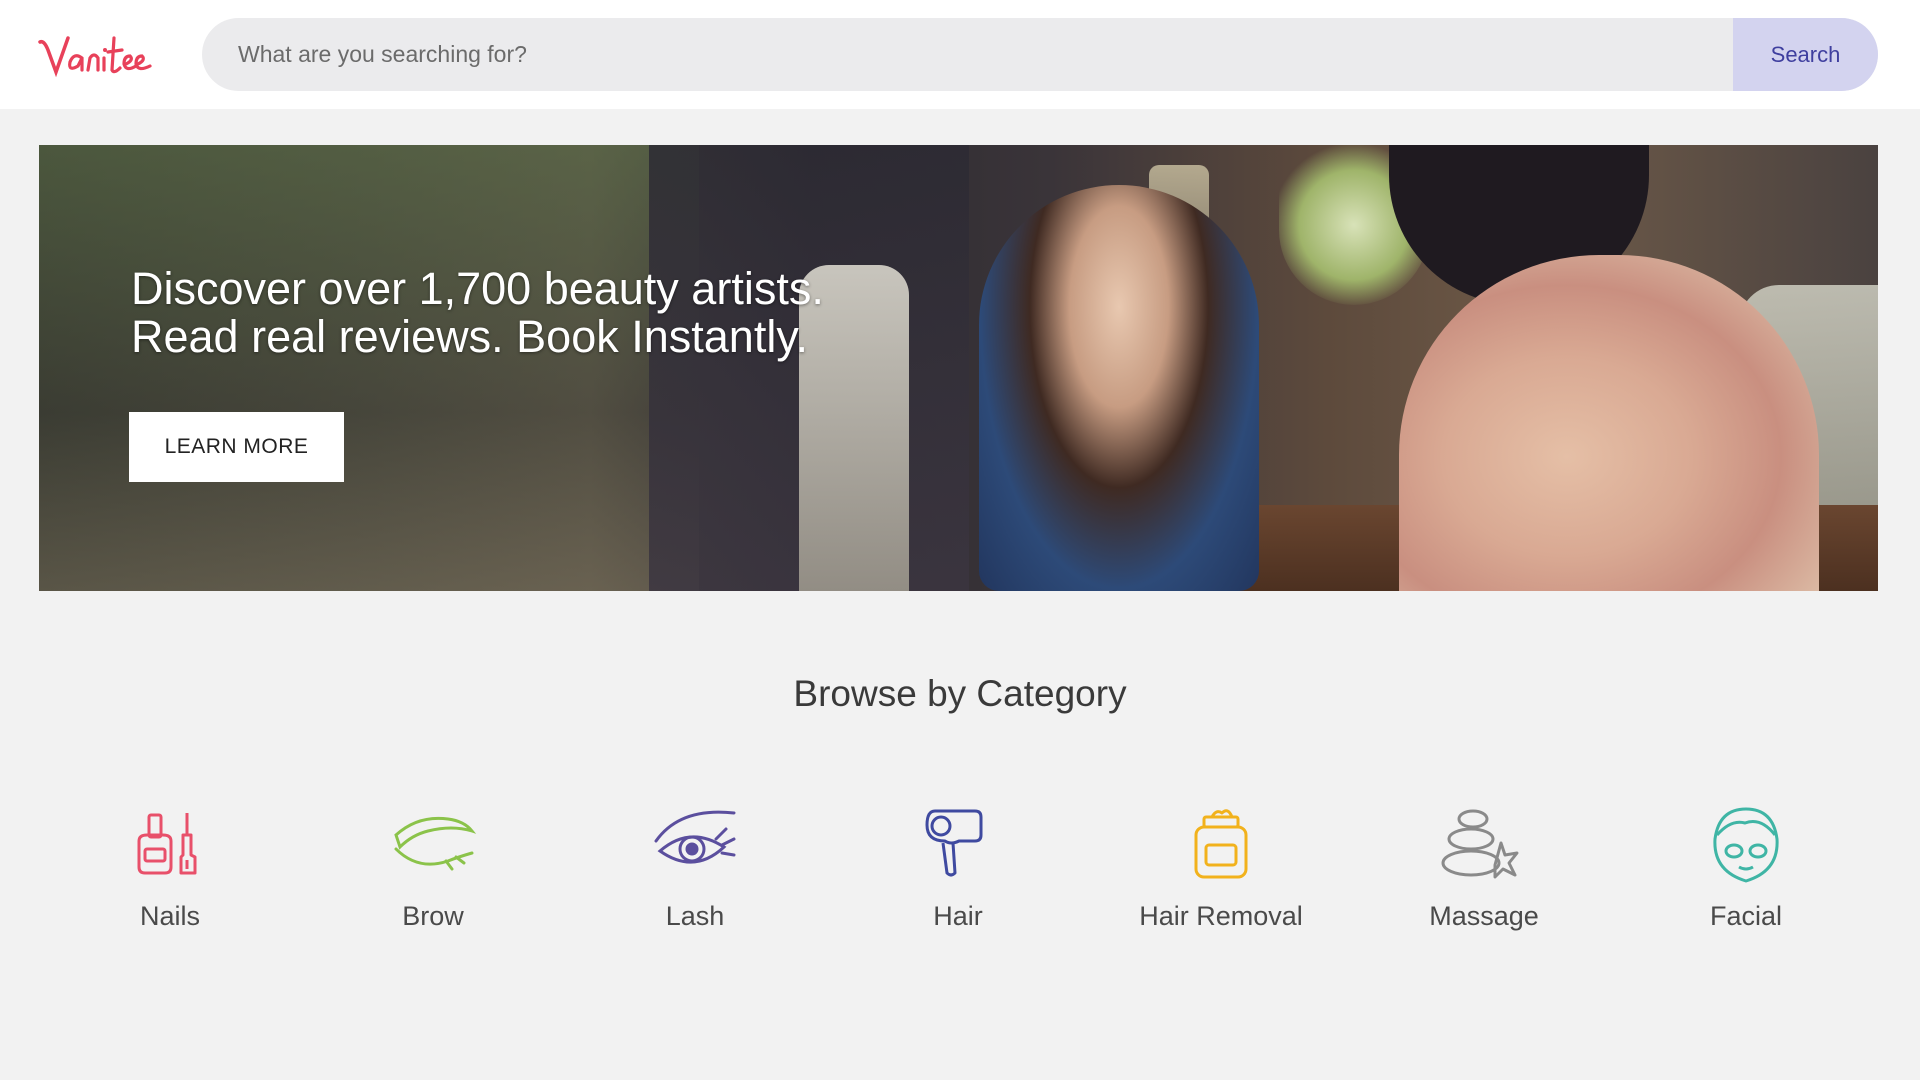  What do you see at coordinates (95, 57) in the screenshot?
I see `vanitee-logo-mark` at bounding box center [95, 57].